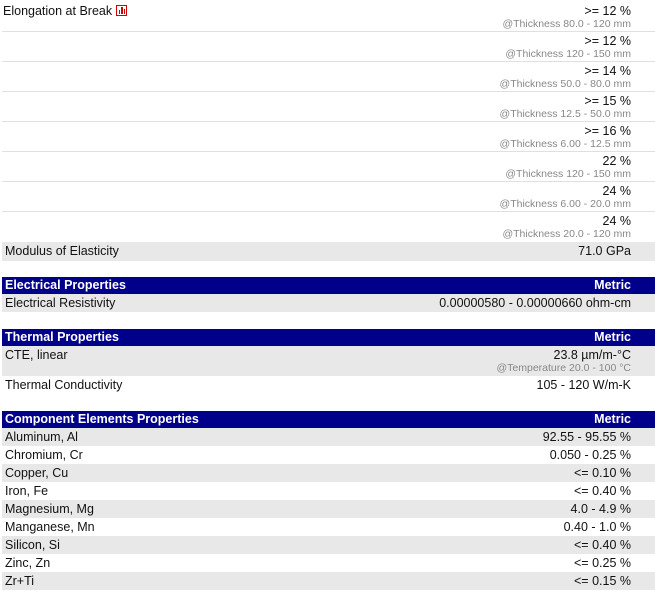 The height and width of the screenshot is (597, 655). What do you see at coordinates (328, 491) in the screenshot?
I see `component-row: Iron, Fe <= 0.40 %` at bounding box center [328, 491].